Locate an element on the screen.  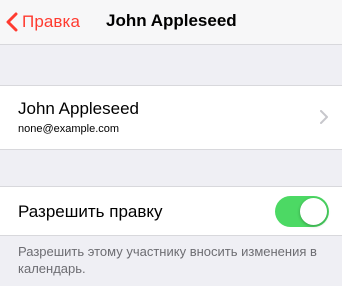
section-spacer is located at coordinates (171, 65).